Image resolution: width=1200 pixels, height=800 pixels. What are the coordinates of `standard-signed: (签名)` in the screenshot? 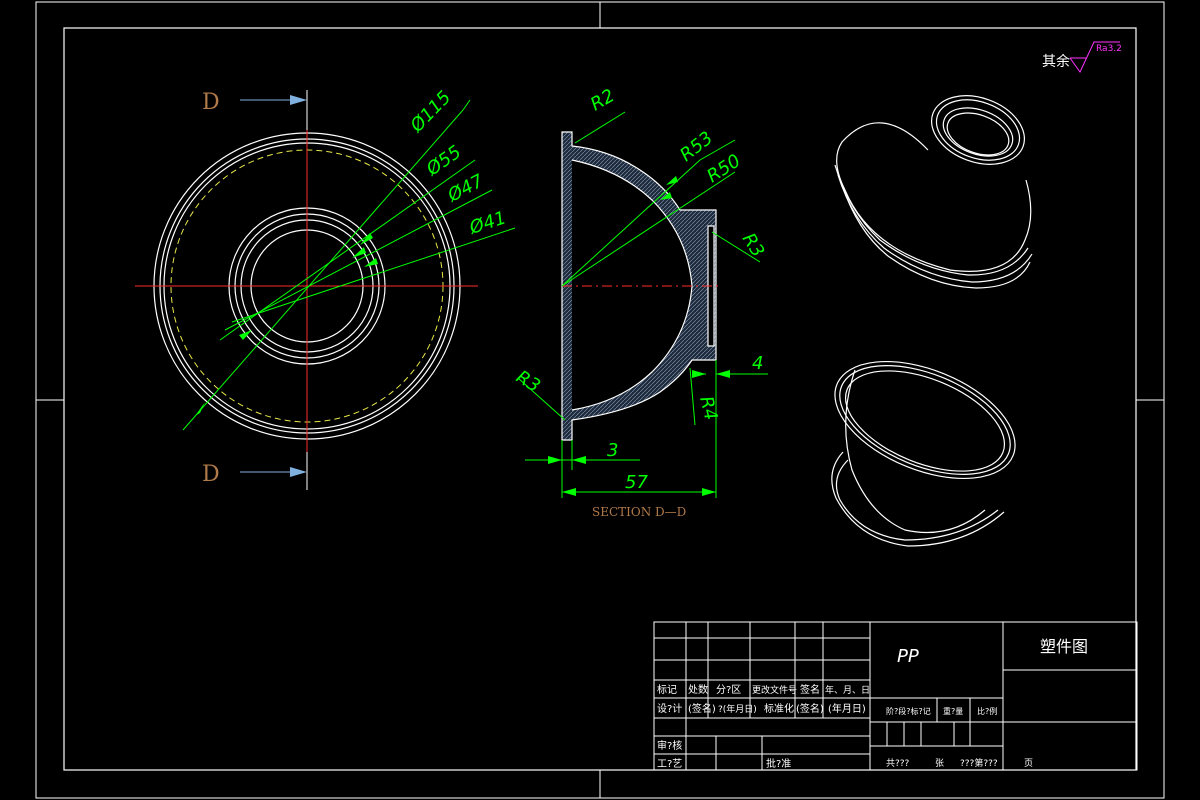 It's located at (810, 708).